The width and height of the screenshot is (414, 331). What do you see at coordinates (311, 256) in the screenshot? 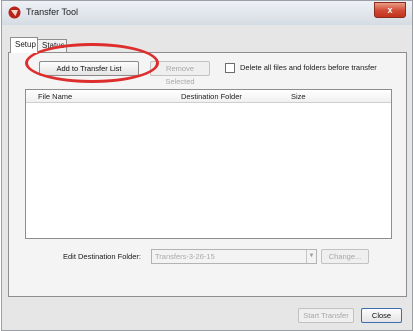
I see `chevron-down-icon: ▼` at bounding box center [311, 256].